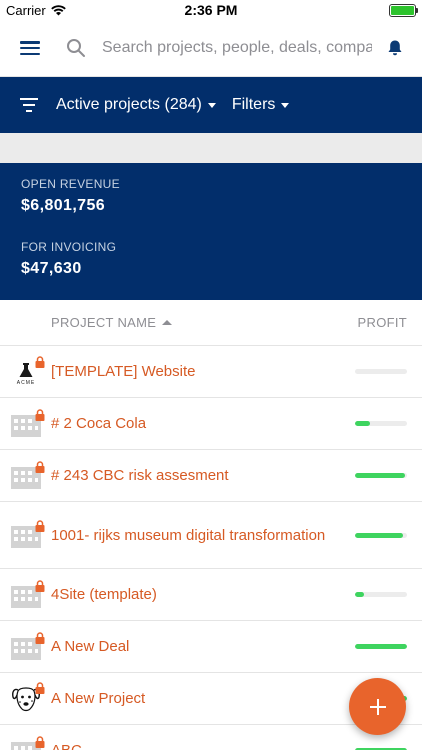  I want to click on filter-bar: Active projects (284) Filters, so click(211, 105).